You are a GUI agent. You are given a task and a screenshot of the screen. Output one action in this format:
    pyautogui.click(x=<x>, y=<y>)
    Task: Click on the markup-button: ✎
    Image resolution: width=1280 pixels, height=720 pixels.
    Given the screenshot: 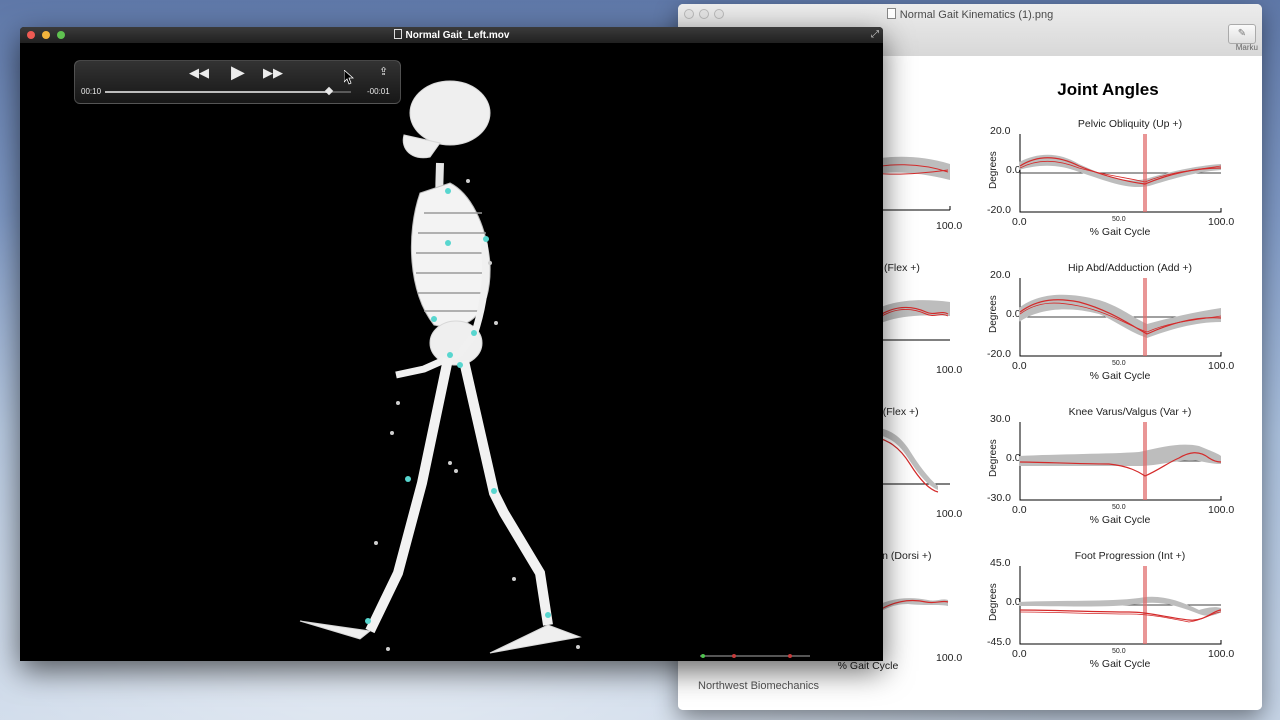 What is the action you would take?
    pyautogui.click(x=1242, y=34)
    